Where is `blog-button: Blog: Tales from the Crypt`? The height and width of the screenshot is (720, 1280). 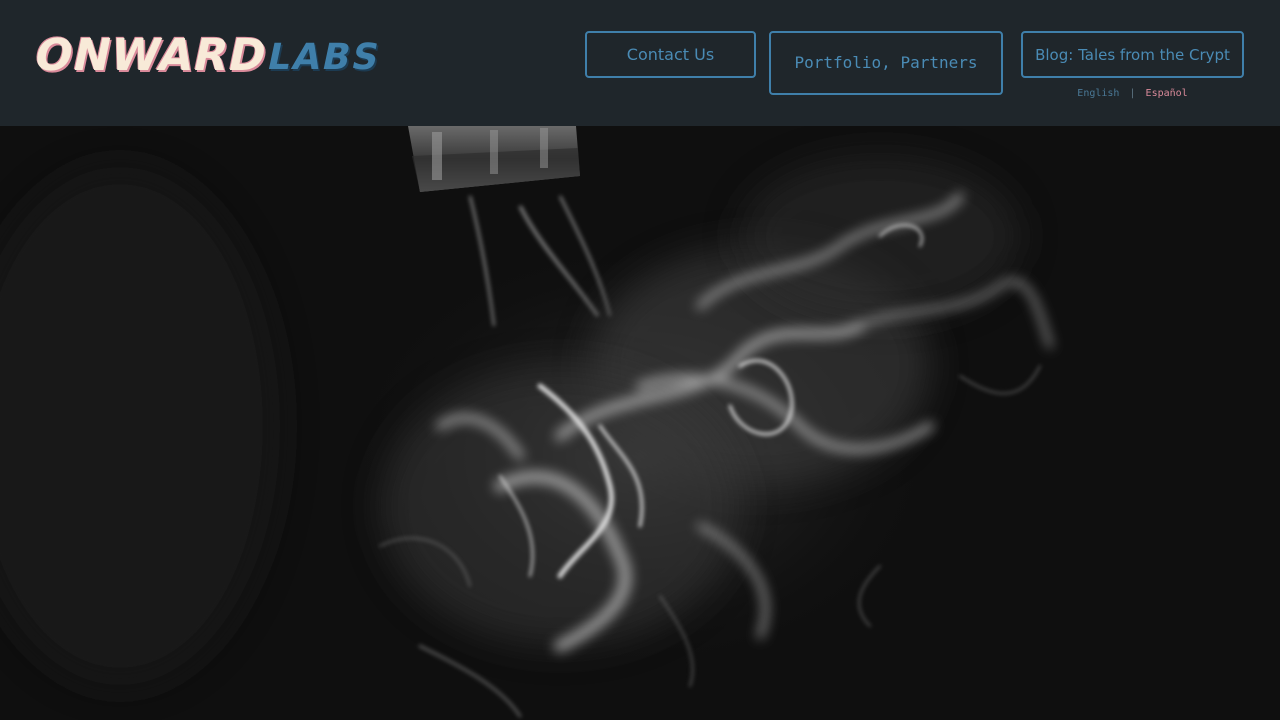 blog-button: Blog: Tales from the Crypt is located at coordinates (1132, 54).